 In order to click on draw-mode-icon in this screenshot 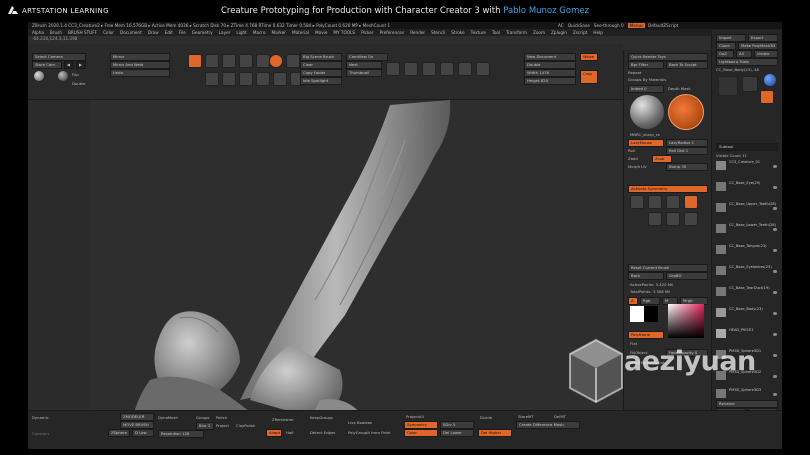, I will do `click(212, 61)`.